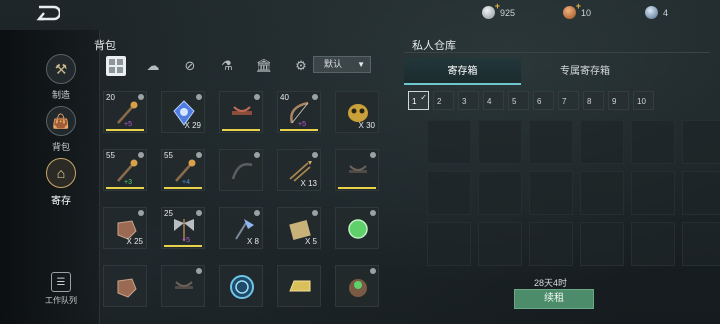 The width and height of the screenshot is (720, 324). Describe the element at coordinates (656, 12) in the screenshot. I see `currency-gem: 4` at that location.